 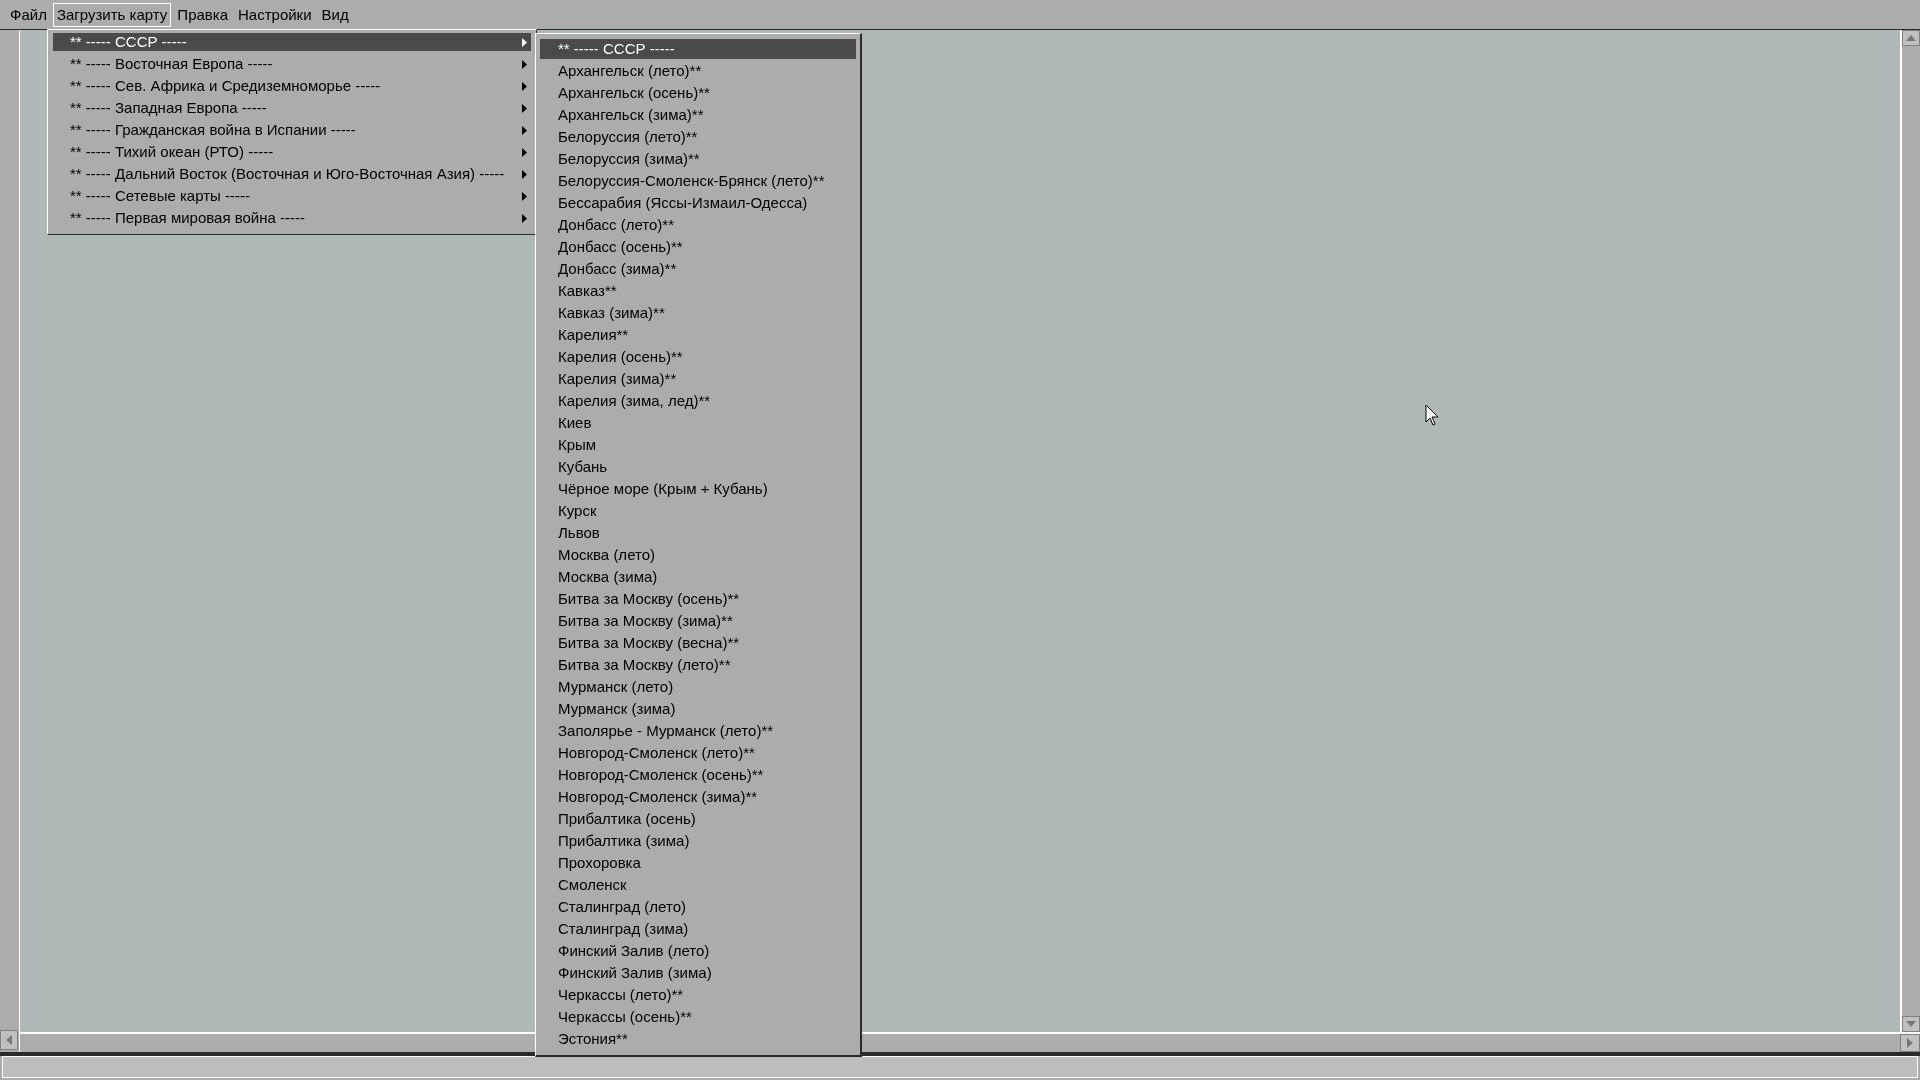 I want to click on menu-item: Архангельск (лето)**, so click(x=698, y=71).